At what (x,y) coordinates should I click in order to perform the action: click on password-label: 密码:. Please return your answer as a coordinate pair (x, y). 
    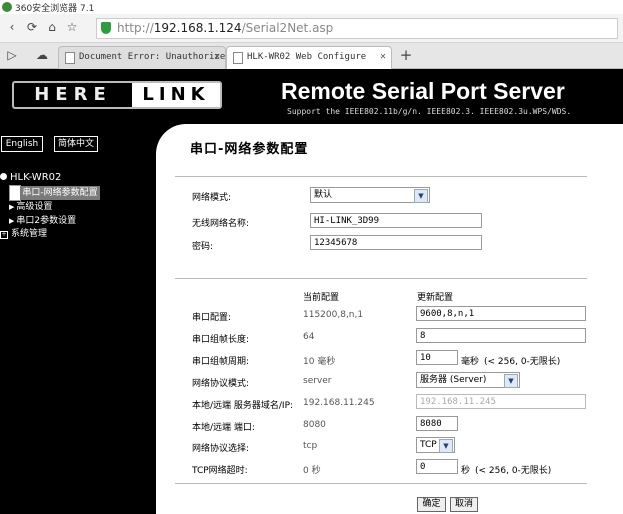
    Looking at the image, I should click on (203, 247).